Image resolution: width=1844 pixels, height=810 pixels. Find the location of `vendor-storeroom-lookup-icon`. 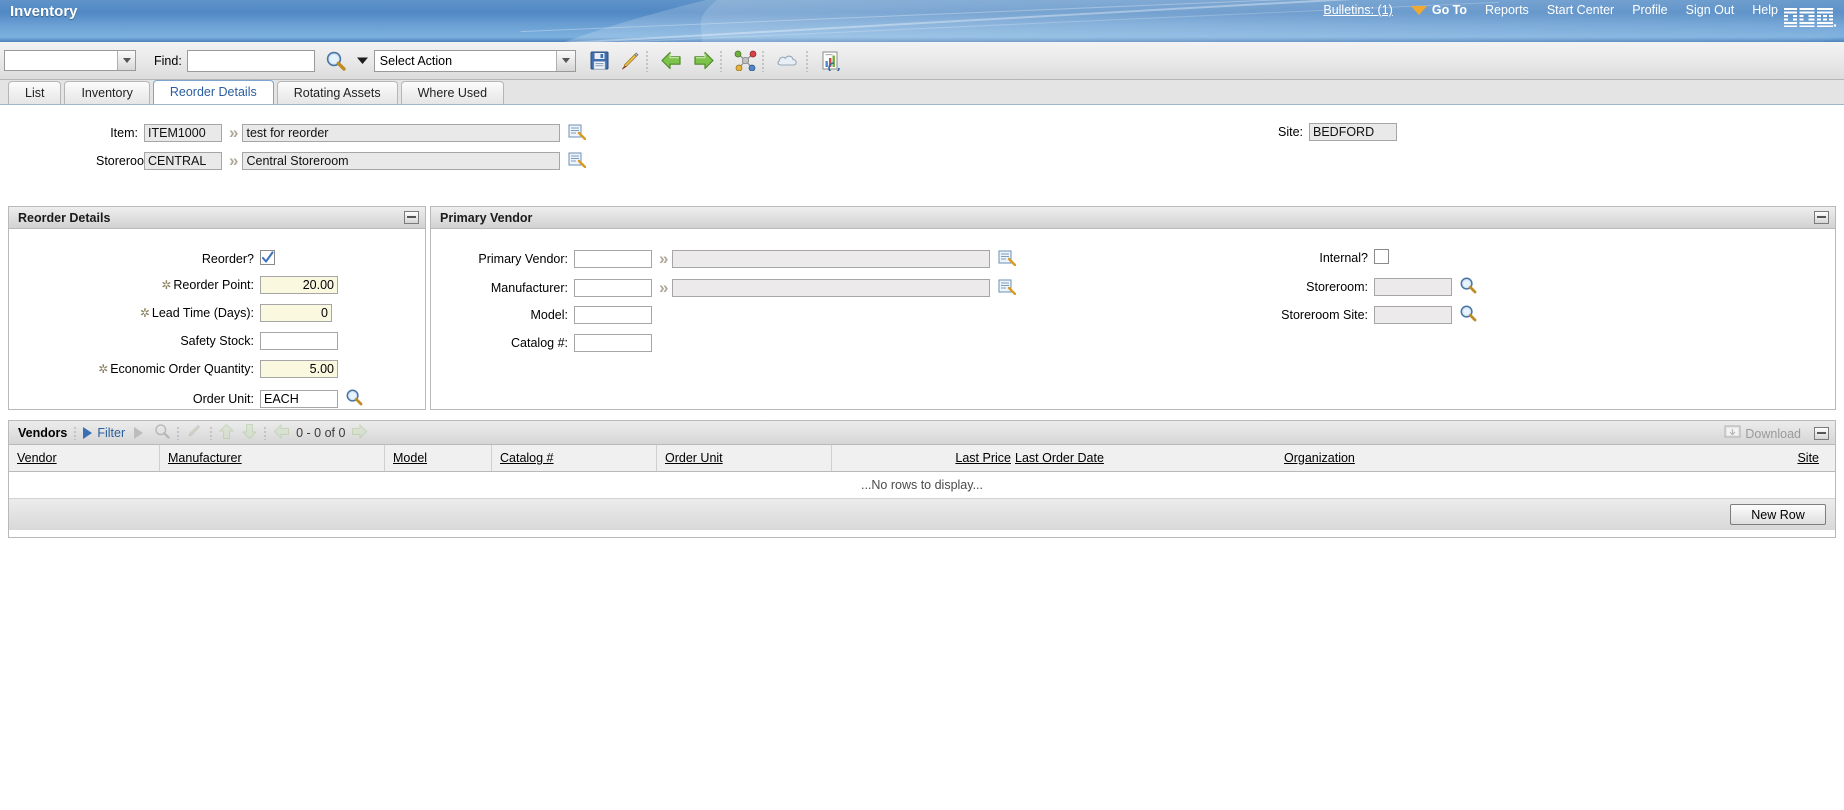

vendor-storeroom-lookup-icon is located at coordinates (1468, 286).